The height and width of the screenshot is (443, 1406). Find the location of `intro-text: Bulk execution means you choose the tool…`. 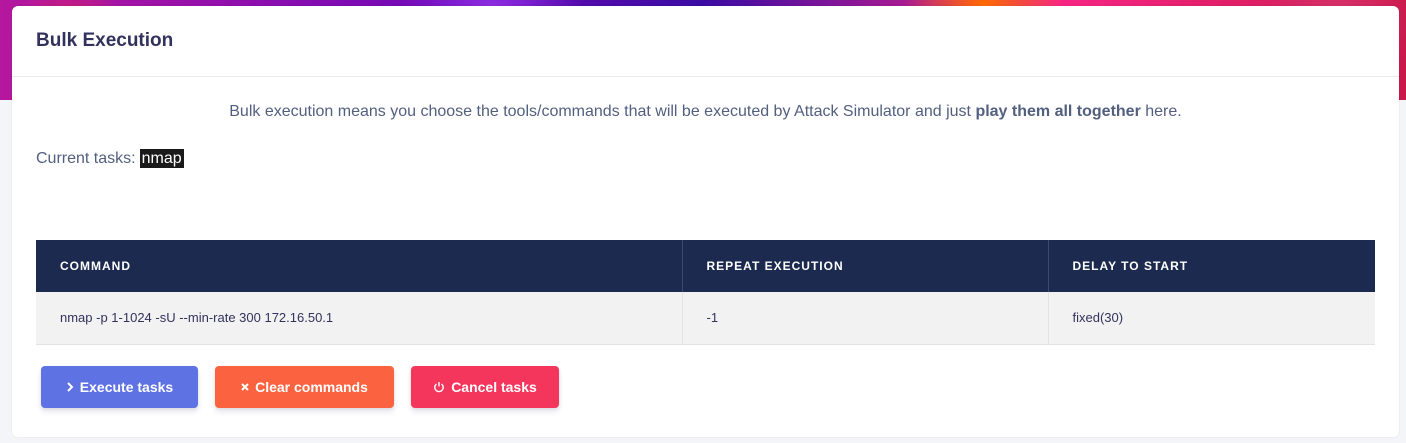

intro-text: Bulk execution means you choose the tool… is located at coordinates (705, 112).